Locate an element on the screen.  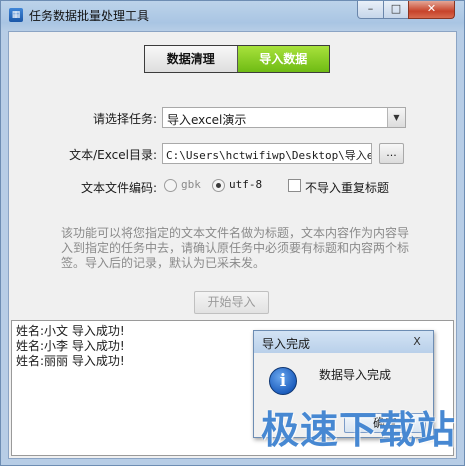
task-label: 请选择任务: is located at coordinates (124, 119).